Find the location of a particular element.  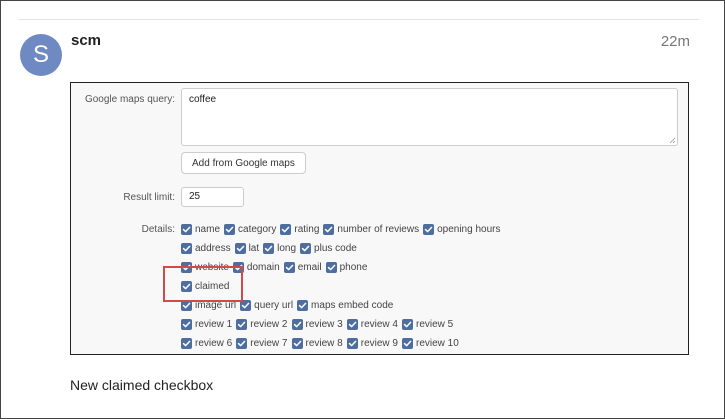

details-checkbox: address is located at coordinates (206, 248).